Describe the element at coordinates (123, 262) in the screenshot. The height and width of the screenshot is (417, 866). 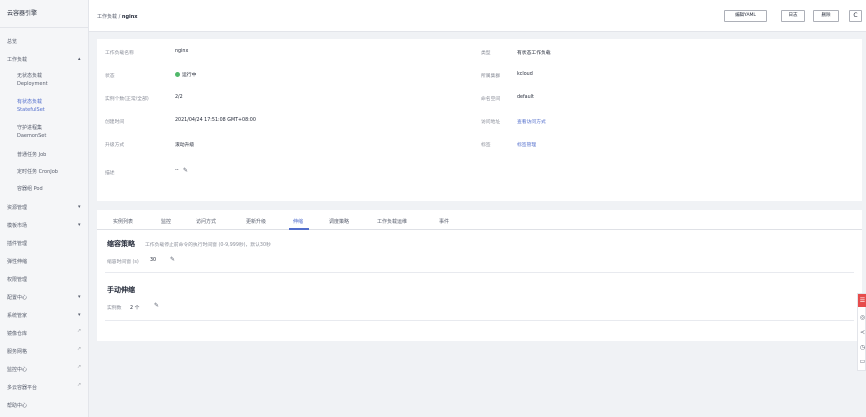
I see `scale-window-label: 缩容时间窗 (s)` at that location.